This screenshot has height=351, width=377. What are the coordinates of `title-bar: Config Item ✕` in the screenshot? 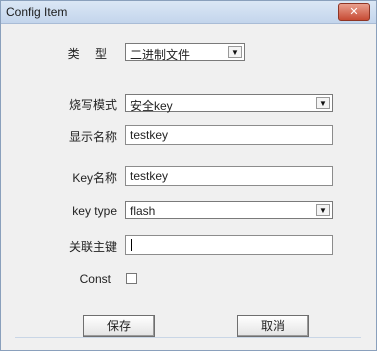 It's located at (188, 12).